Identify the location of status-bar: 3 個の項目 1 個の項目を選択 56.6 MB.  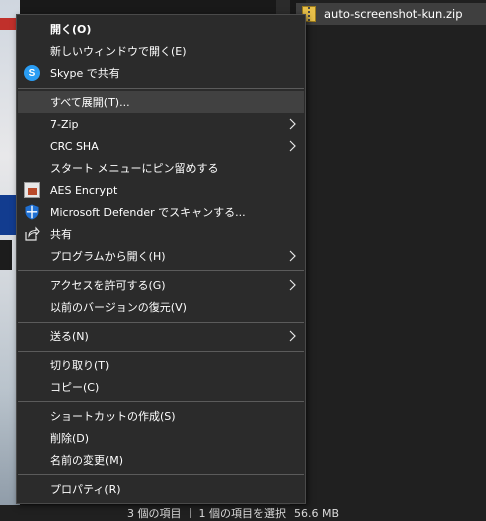
(243, 513).